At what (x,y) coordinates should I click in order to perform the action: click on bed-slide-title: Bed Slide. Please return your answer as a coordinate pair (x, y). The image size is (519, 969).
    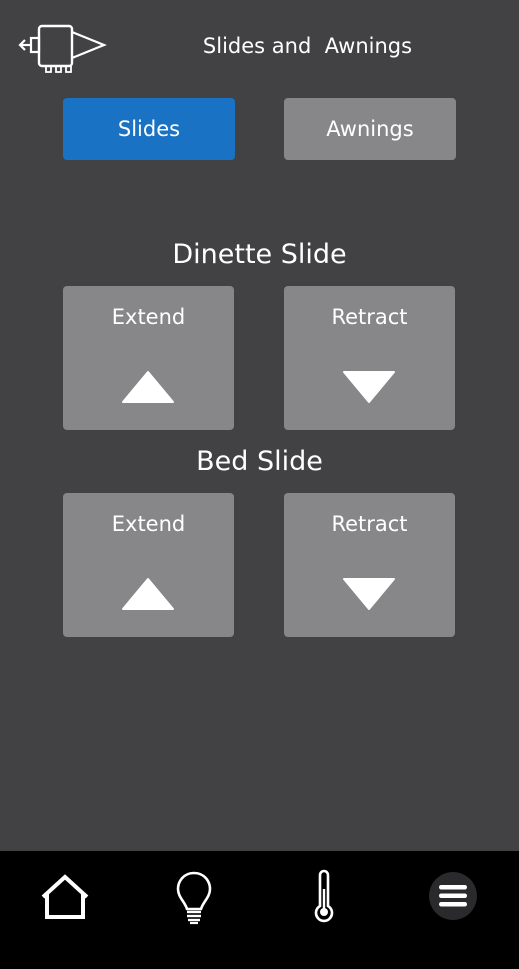
    Looking at the image, I should click on (259, 461).